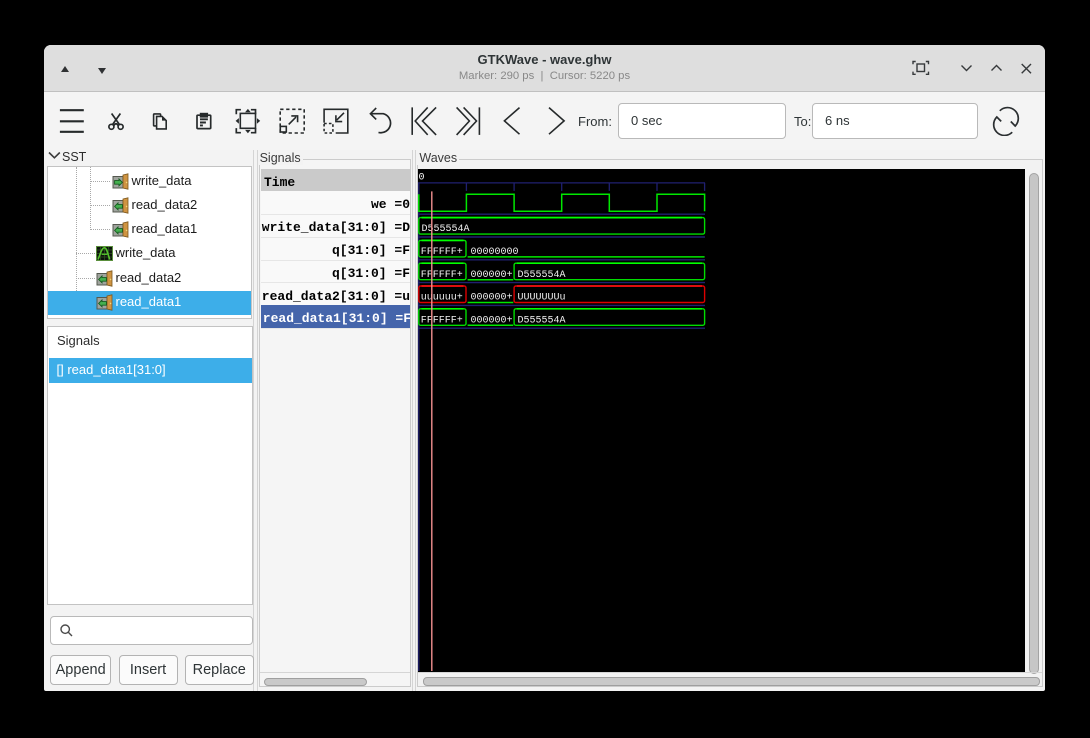  I want to click on svg-text: uuuuuu+, so click(441, 298).